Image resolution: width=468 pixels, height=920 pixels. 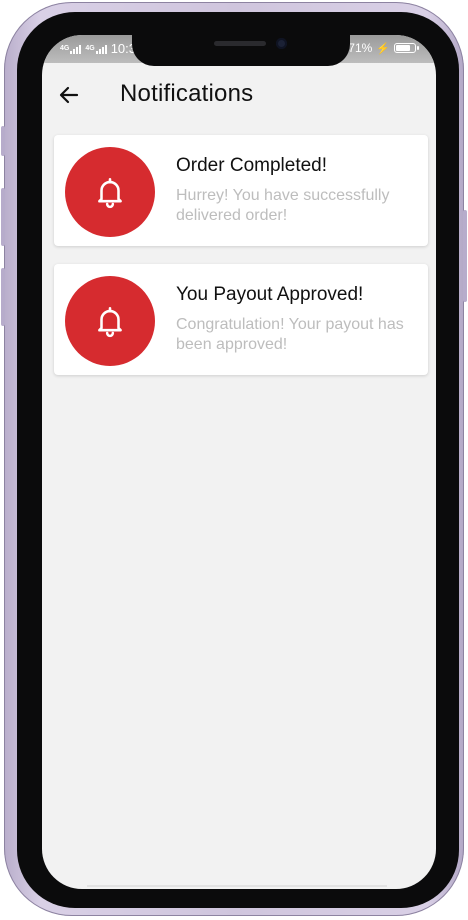 I want to click on battery-percent: 71%, so click(x=360, y=48).